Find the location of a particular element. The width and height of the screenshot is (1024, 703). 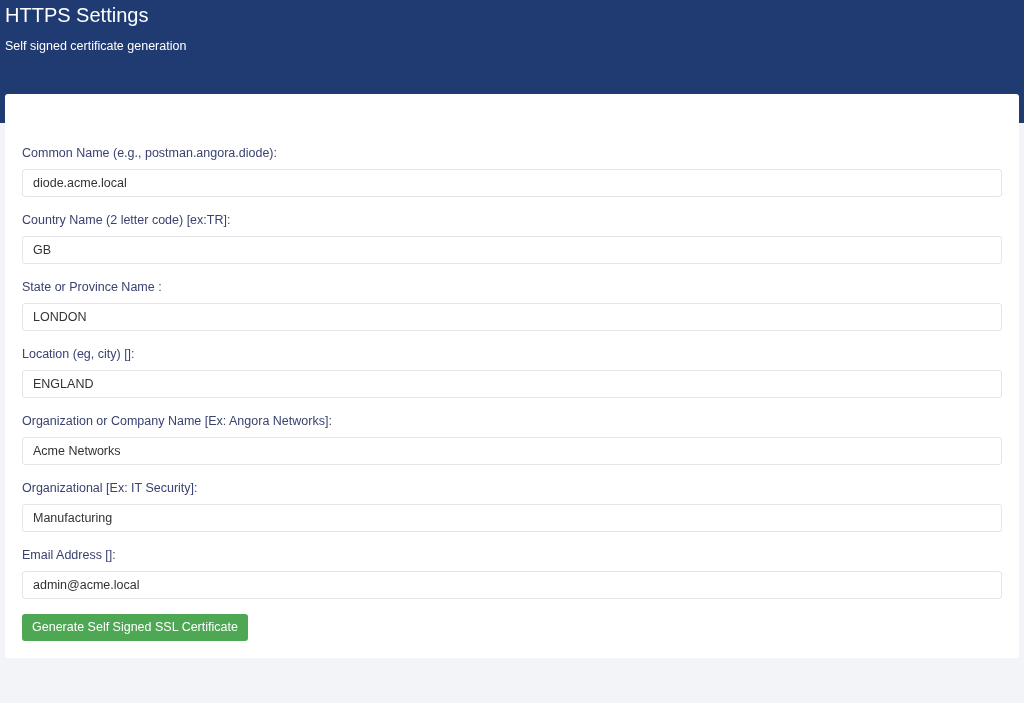

text-field: Manufacturing is located at coordinates (512, 518).